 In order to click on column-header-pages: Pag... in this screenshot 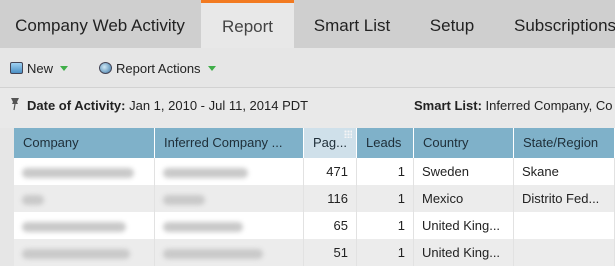, I will do `click(330, 143)`.